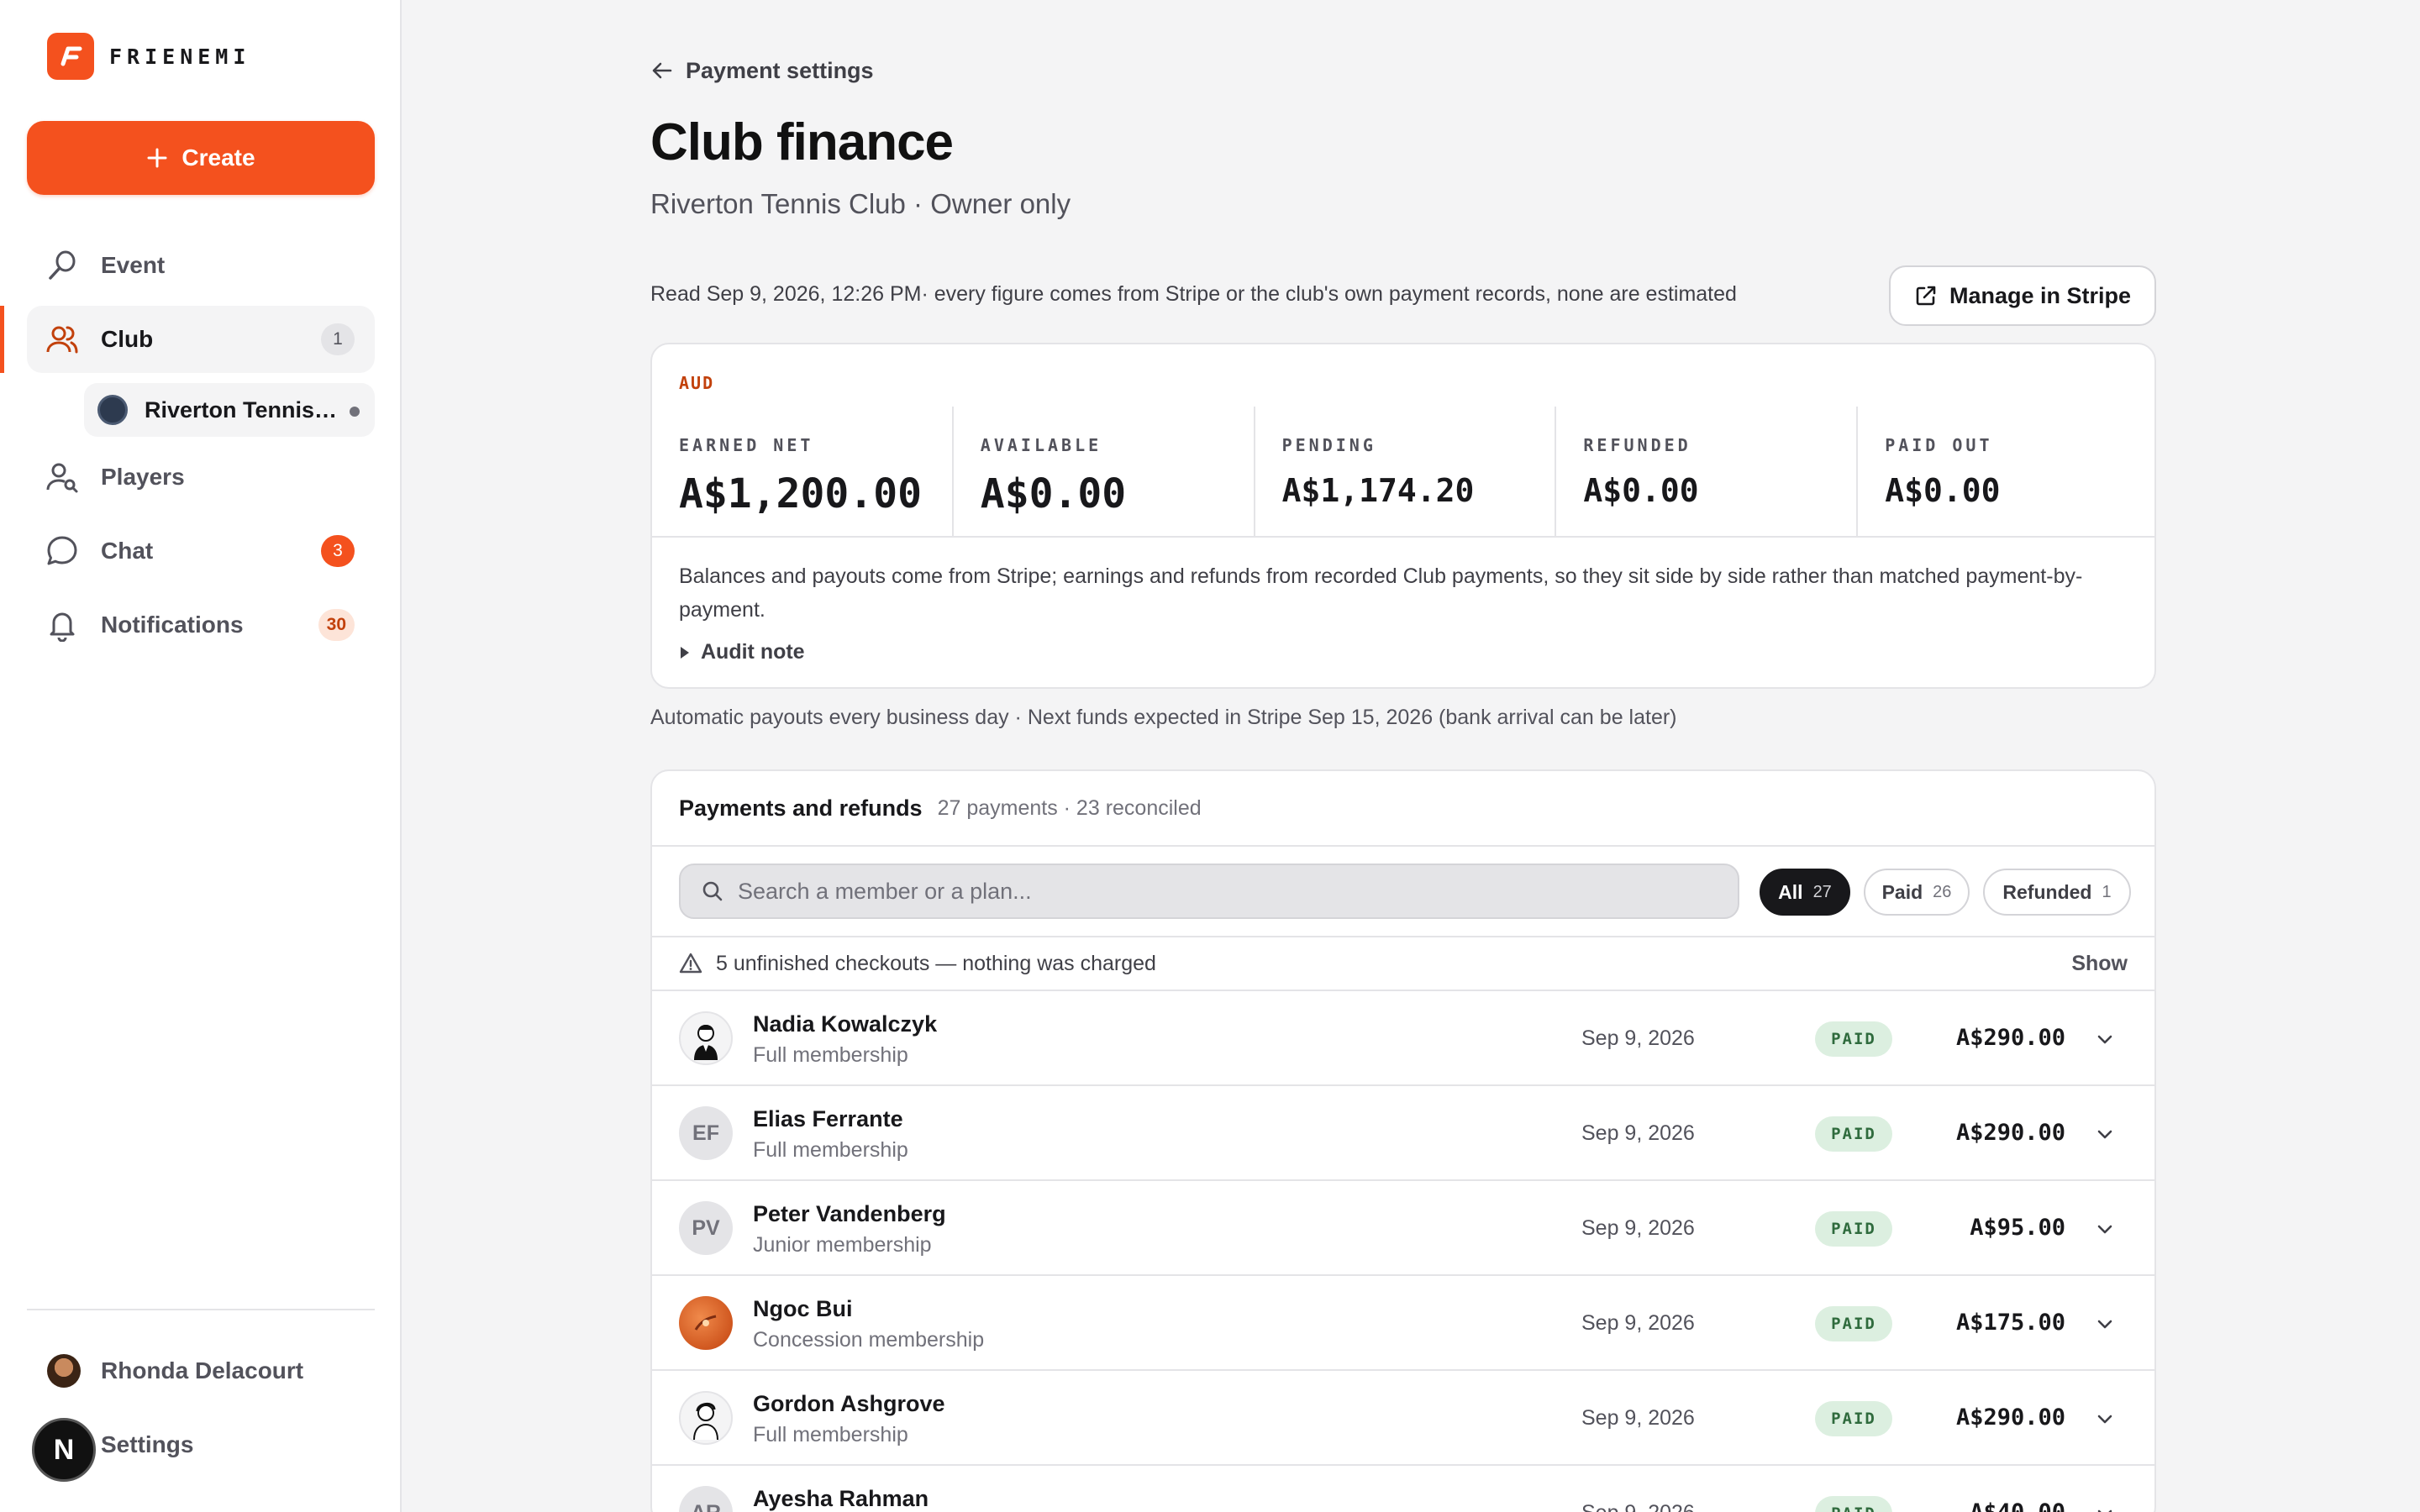 Image resolution: width=2420 pixels, height=1512 pixels. Describe the element at coordinates (803, 1308) in the screenshot. I see `member-name: Ngoc Bui` at that location.